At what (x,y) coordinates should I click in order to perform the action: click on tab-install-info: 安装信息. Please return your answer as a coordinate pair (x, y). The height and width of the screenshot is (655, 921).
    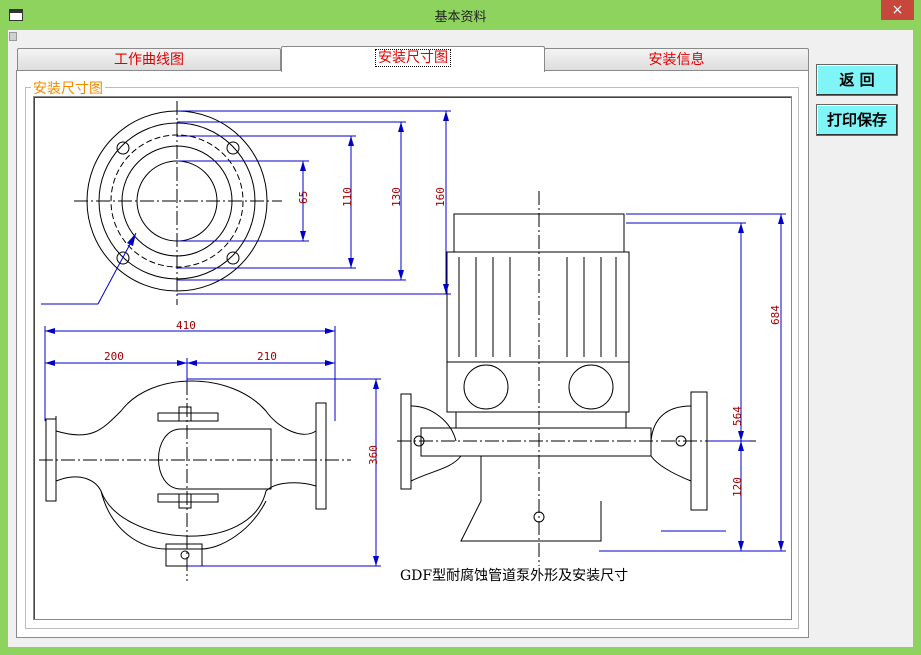
    Looking at the image, I should click on (676, 59).